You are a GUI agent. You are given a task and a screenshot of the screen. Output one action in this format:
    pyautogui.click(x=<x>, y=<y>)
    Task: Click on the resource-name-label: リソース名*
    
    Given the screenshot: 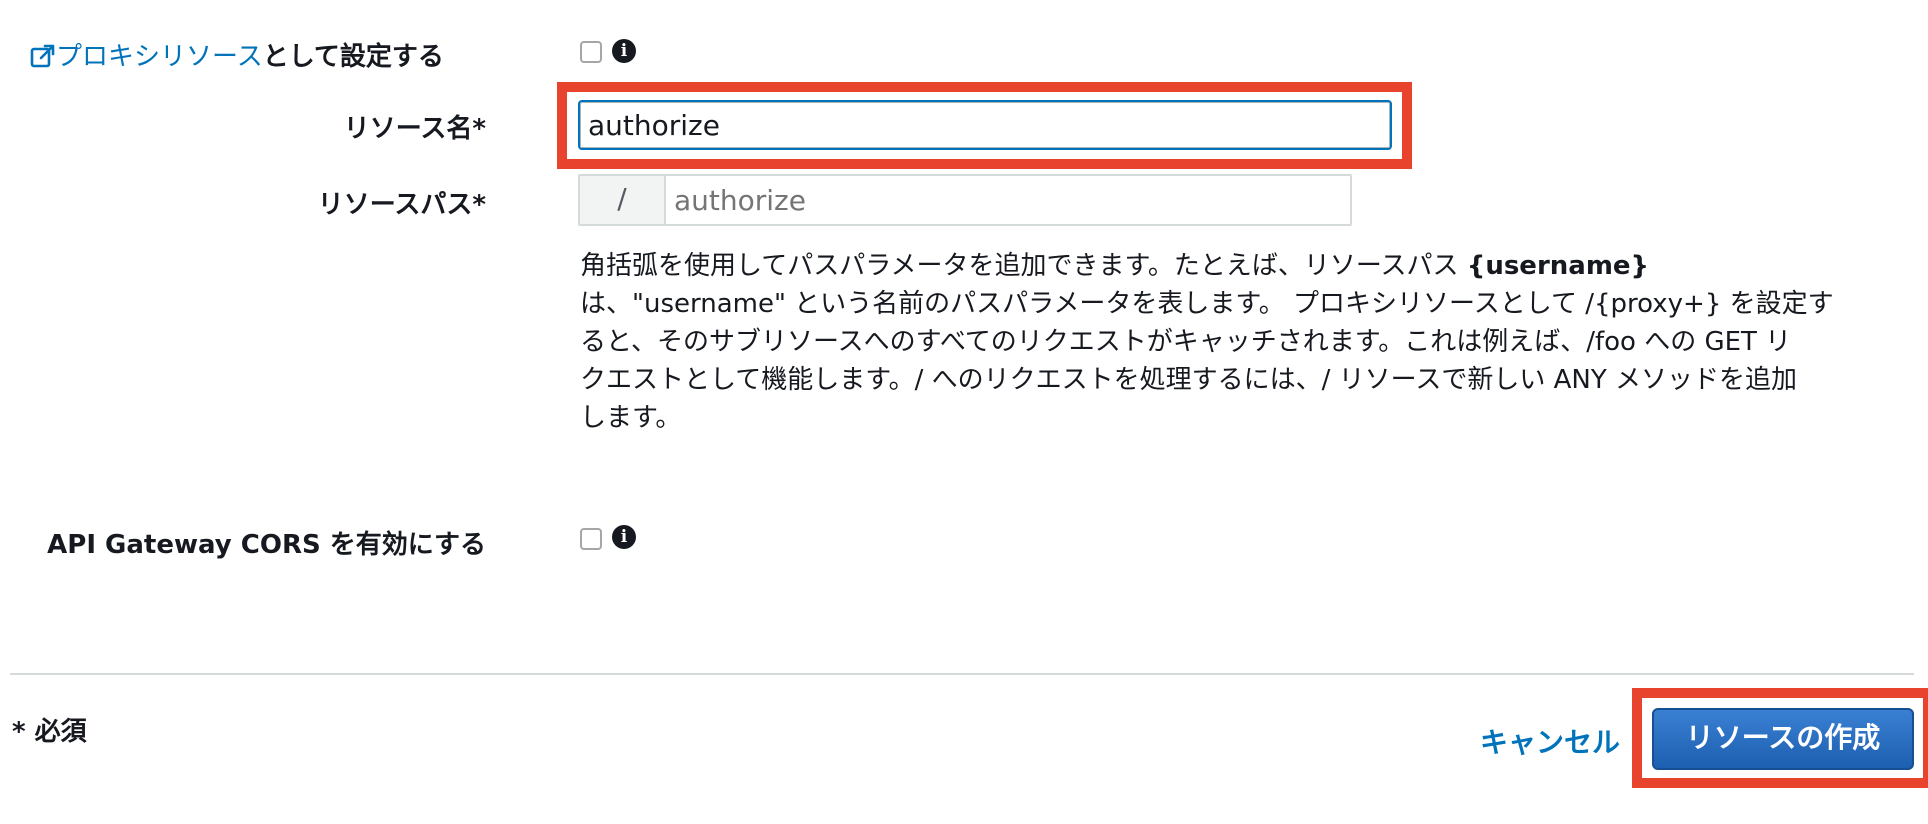 What is the action you would take?
    pyautogui.click(x=414, y=129)
    